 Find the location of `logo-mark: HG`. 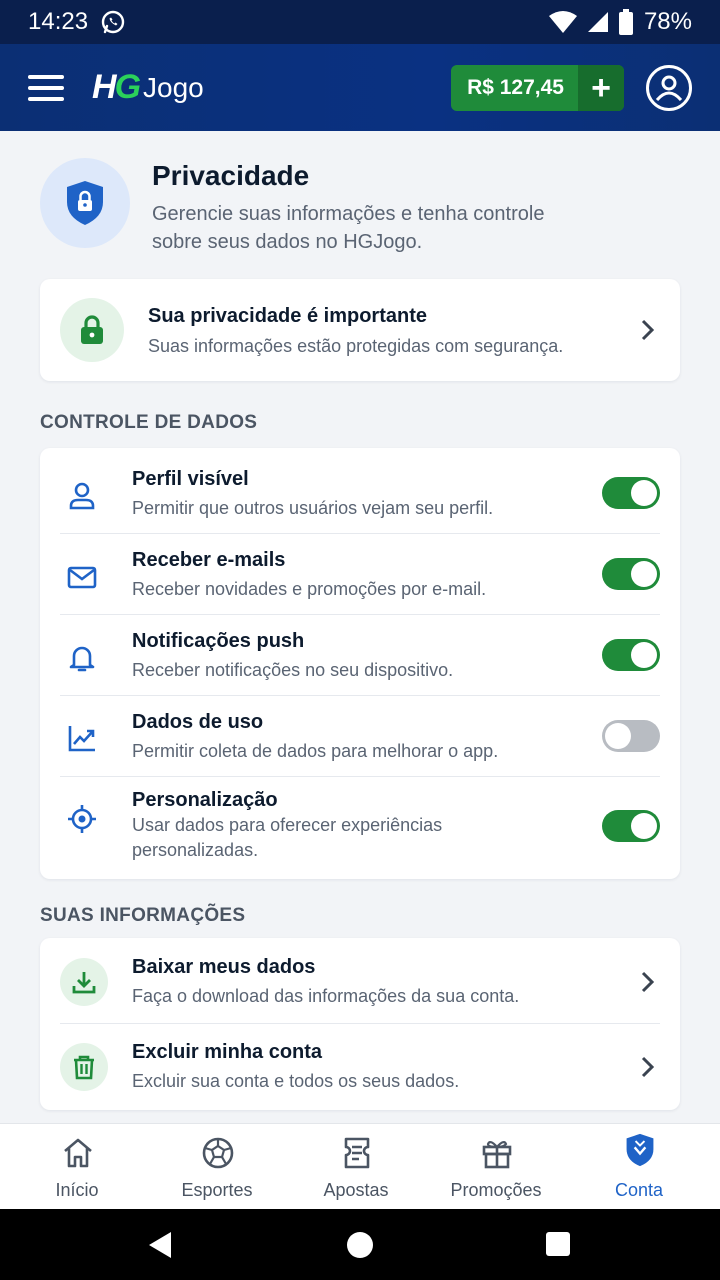

logo-mark: HG is located at coordinates (116, 87).